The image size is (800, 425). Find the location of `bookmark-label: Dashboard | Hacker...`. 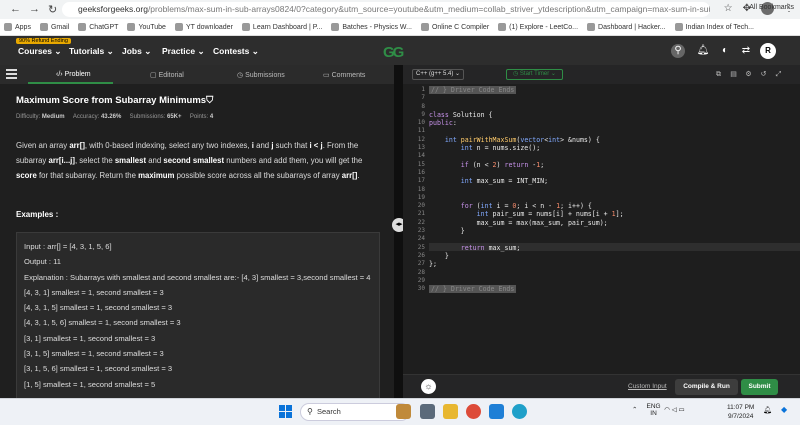

bookmark-label: Dashboard | Hacker... is located at coordinates (632, 27).